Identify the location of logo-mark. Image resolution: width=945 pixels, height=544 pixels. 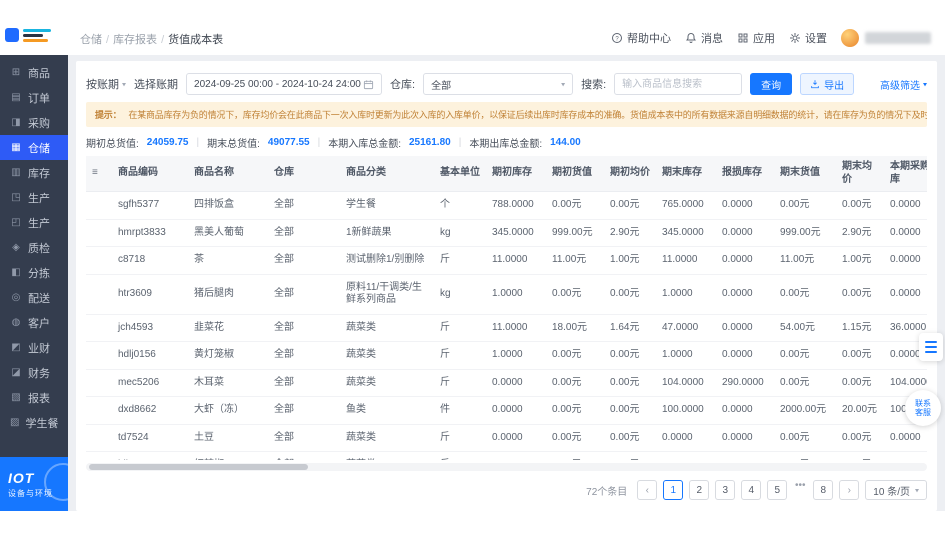
(12, 35).